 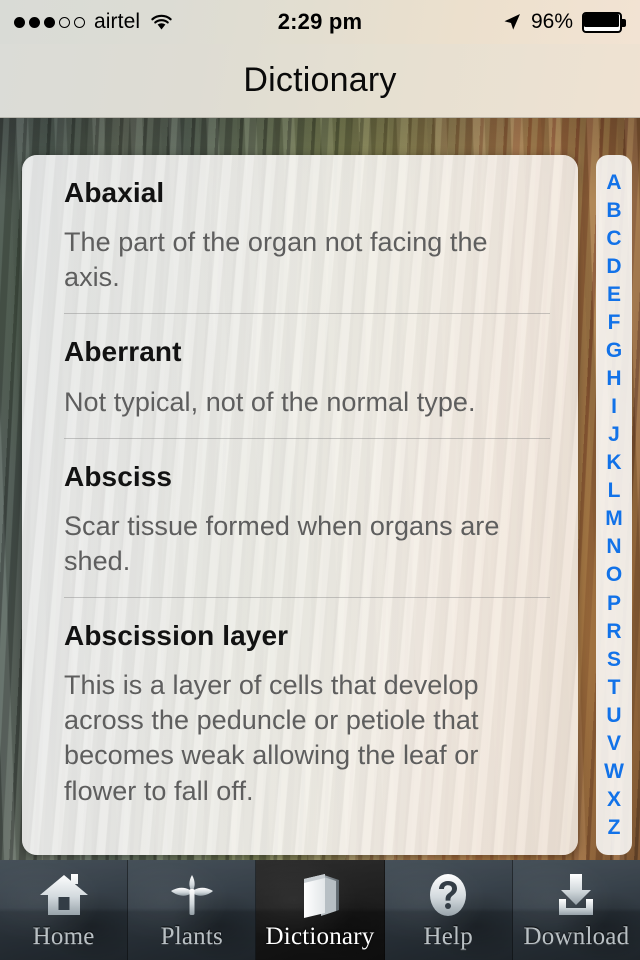 What do you see at coordinates (49, 22) in the screenshot?
I see `signal-strength-icon` at bounding box center [49, 22].